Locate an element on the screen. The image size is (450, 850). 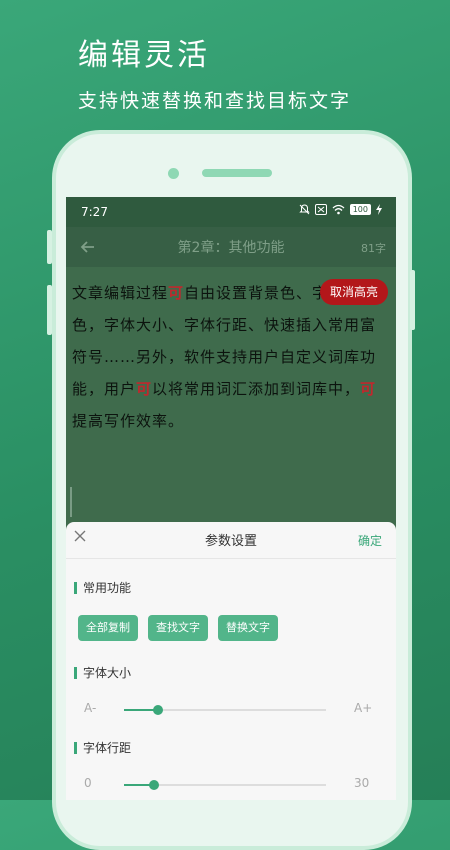
mute-bell-icon is located at coordinates (304, 209).